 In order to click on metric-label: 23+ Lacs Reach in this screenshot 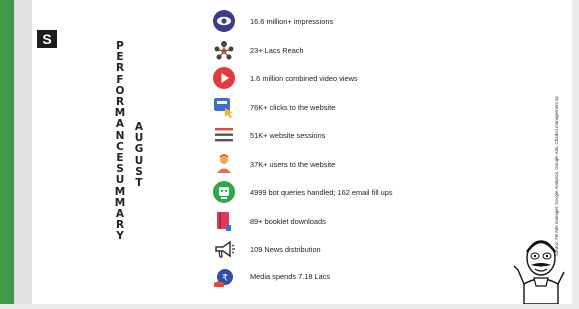, I will do `click(277, 50)`.